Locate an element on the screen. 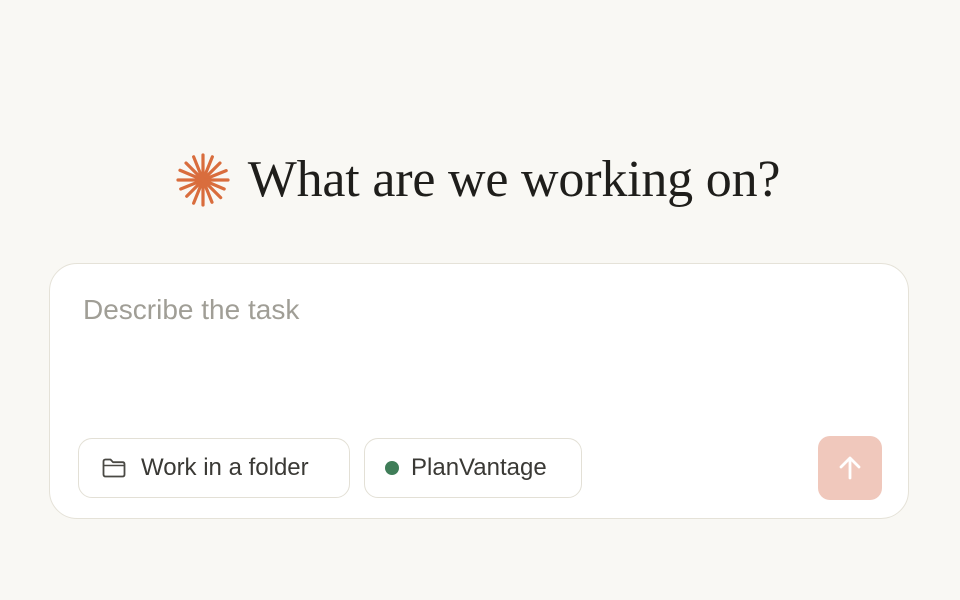 The width and height of the screenshot is (960, 600). heading: What are we working on? is located at coordinates (480, 180).